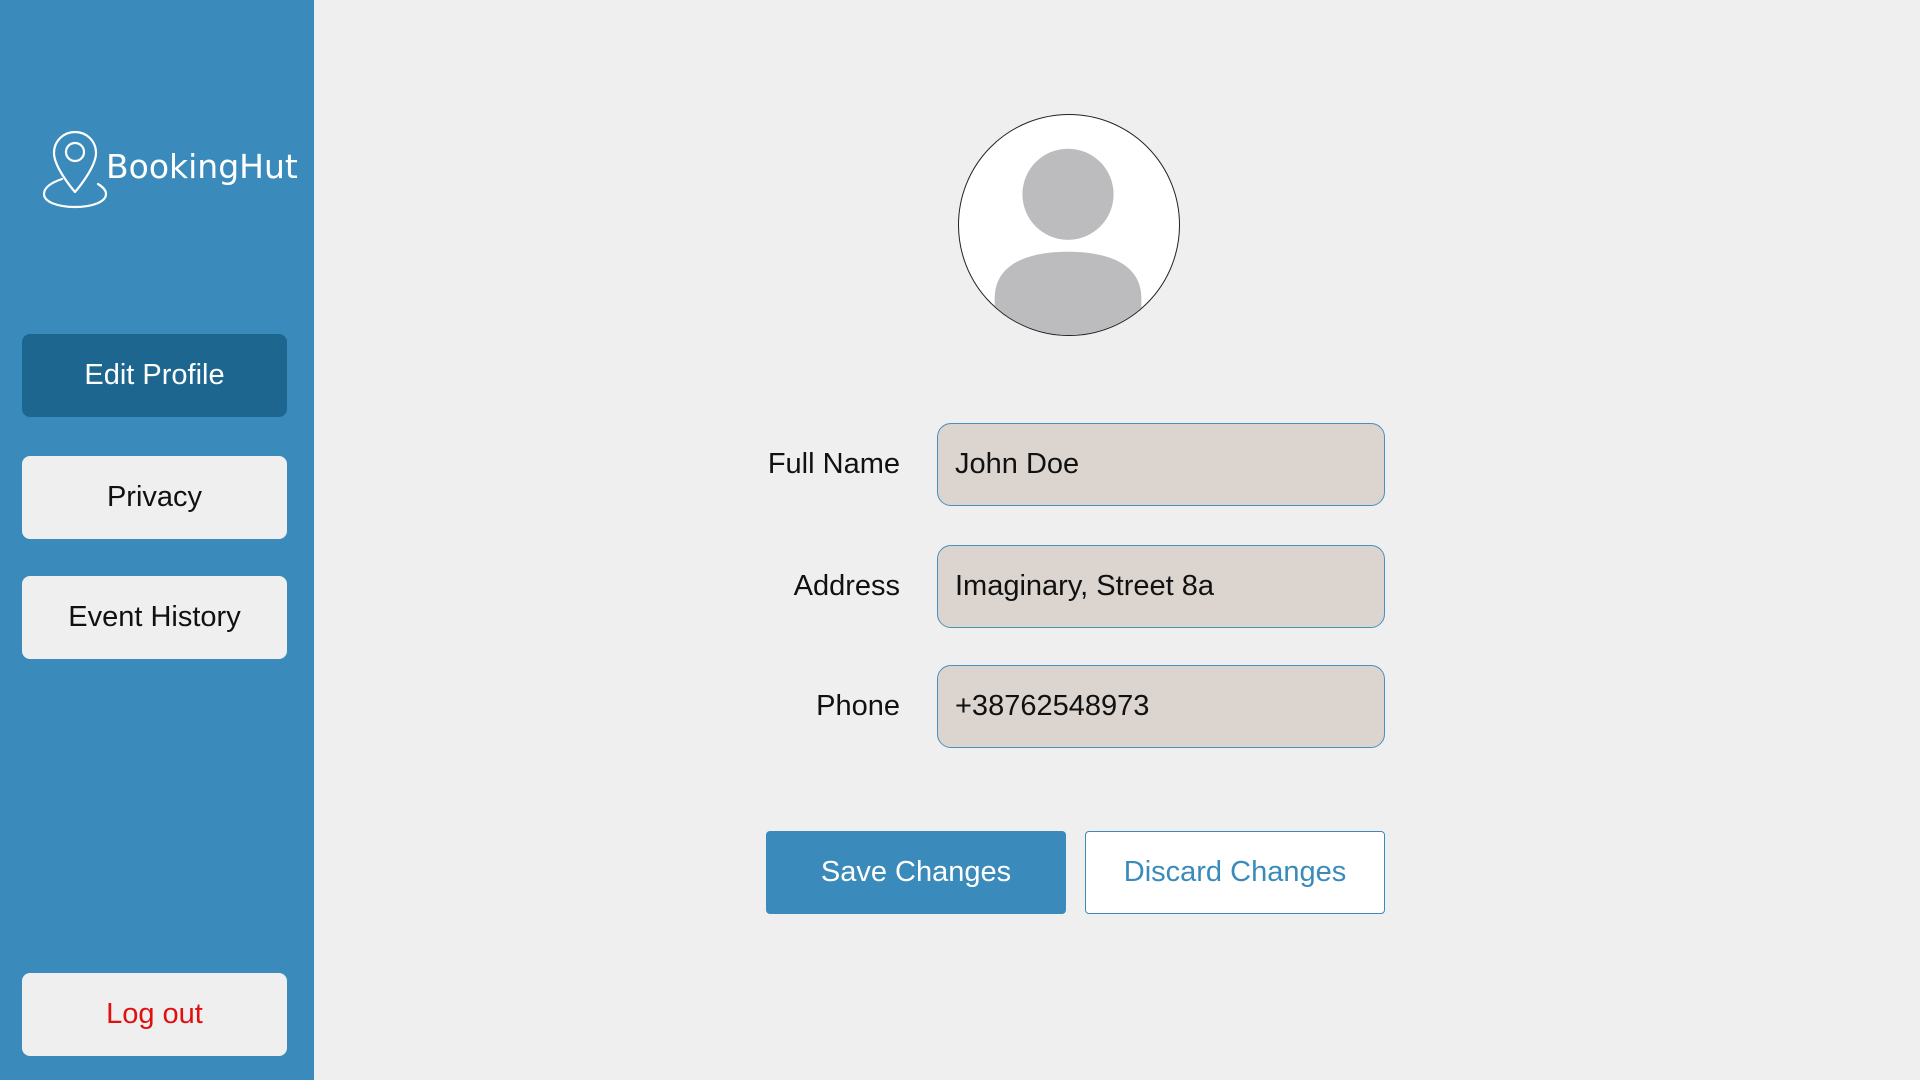 This screenshot has width=1920, height=1080. Describe the element at coordinates (858, 706) in the screenshot. I see `phone-label: Phone` at that location.